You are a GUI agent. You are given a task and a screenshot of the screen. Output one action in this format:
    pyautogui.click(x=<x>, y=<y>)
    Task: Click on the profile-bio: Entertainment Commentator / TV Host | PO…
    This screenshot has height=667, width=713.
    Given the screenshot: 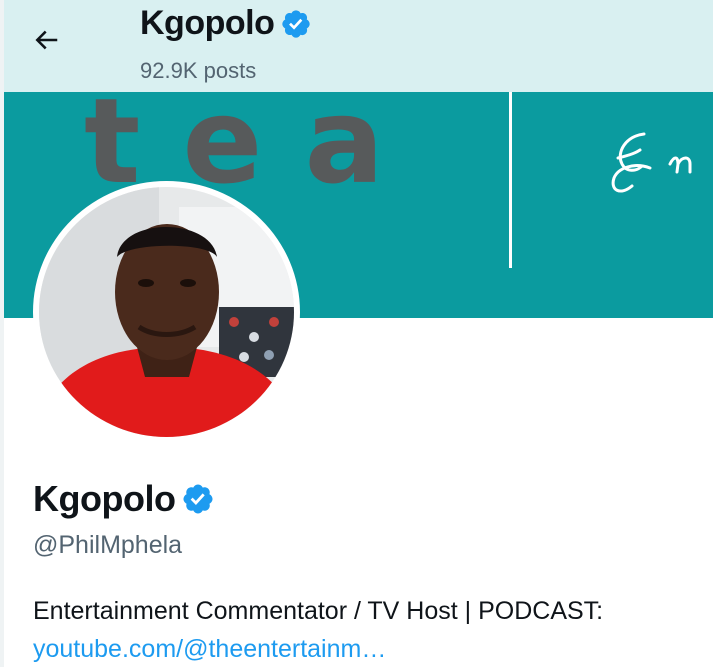 What is the action you would take?
    pyautogui.click(x=318, y=611)
    